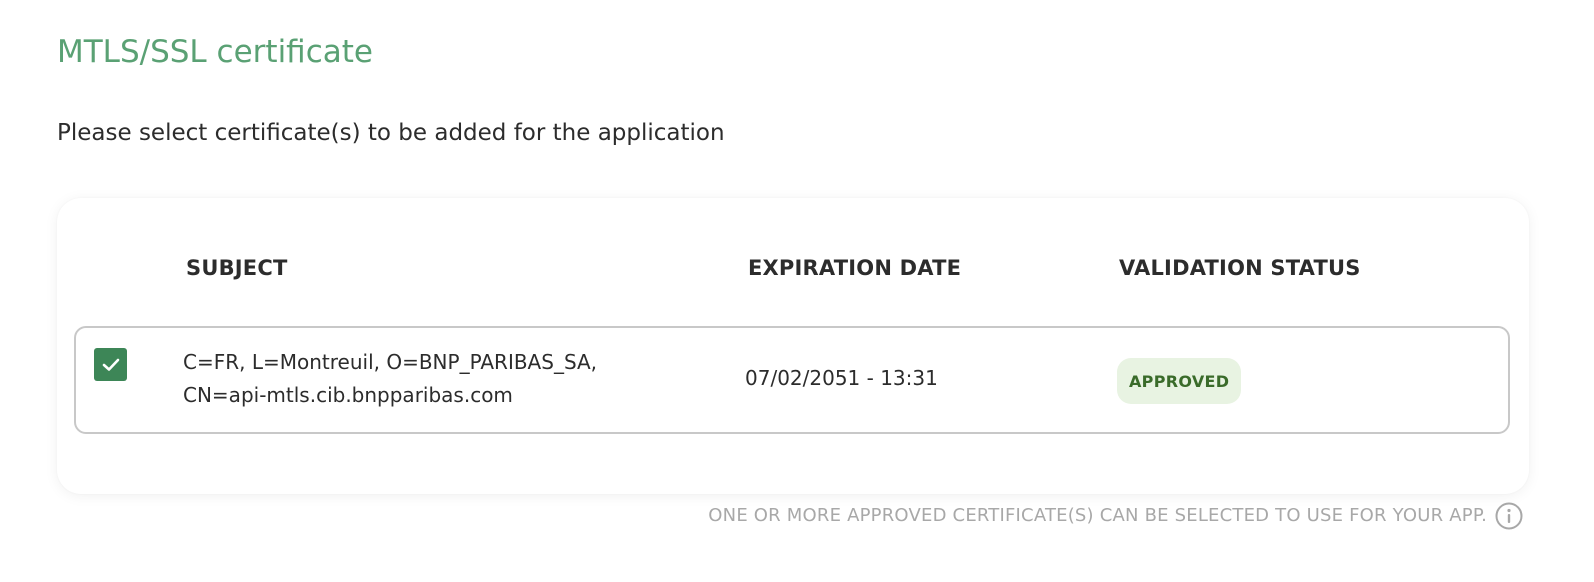  What do you see at coordinates (841, 378) in the screenshot?
I see `certificate-expiration-date: 07/02/2051 - 13:31` at bounding box center [841, 378].